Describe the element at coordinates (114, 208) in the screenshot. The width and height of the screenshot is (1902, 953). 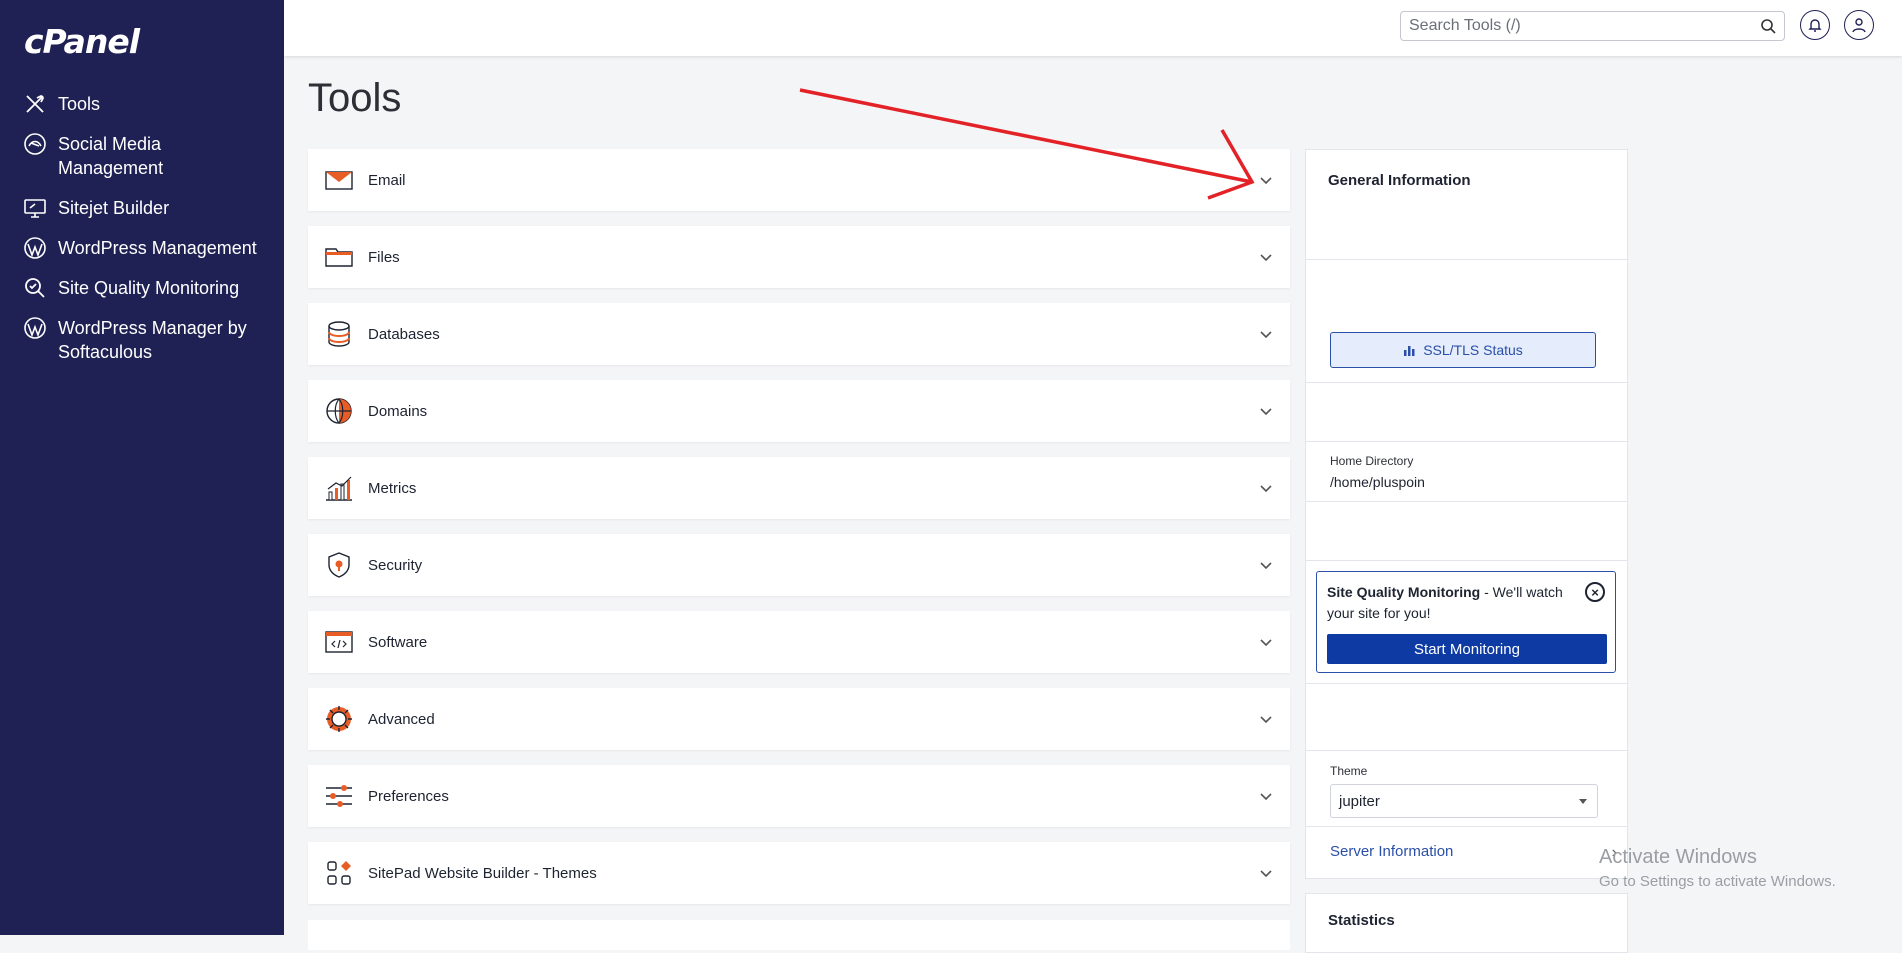
I see `sidebar-item-label: Sitejet Builder` at that location.